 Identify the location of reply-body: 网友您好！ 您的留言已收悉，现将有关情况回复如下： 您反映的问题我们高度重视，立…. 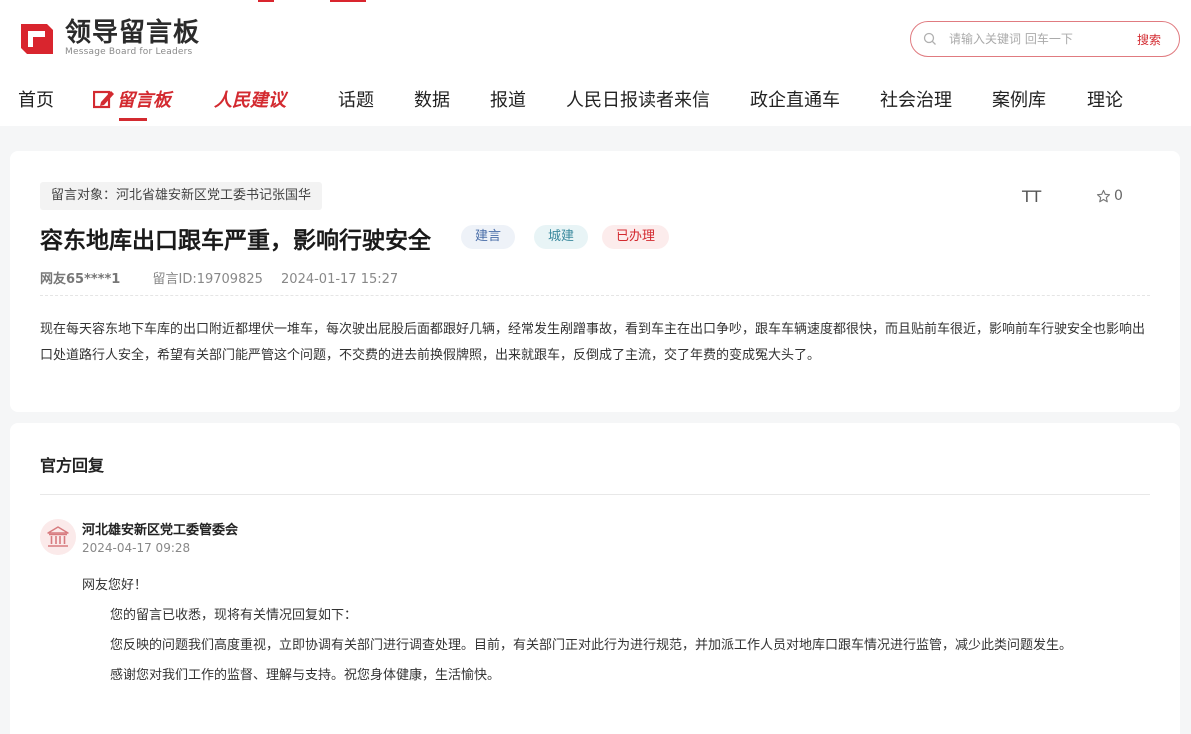
(622, 631).